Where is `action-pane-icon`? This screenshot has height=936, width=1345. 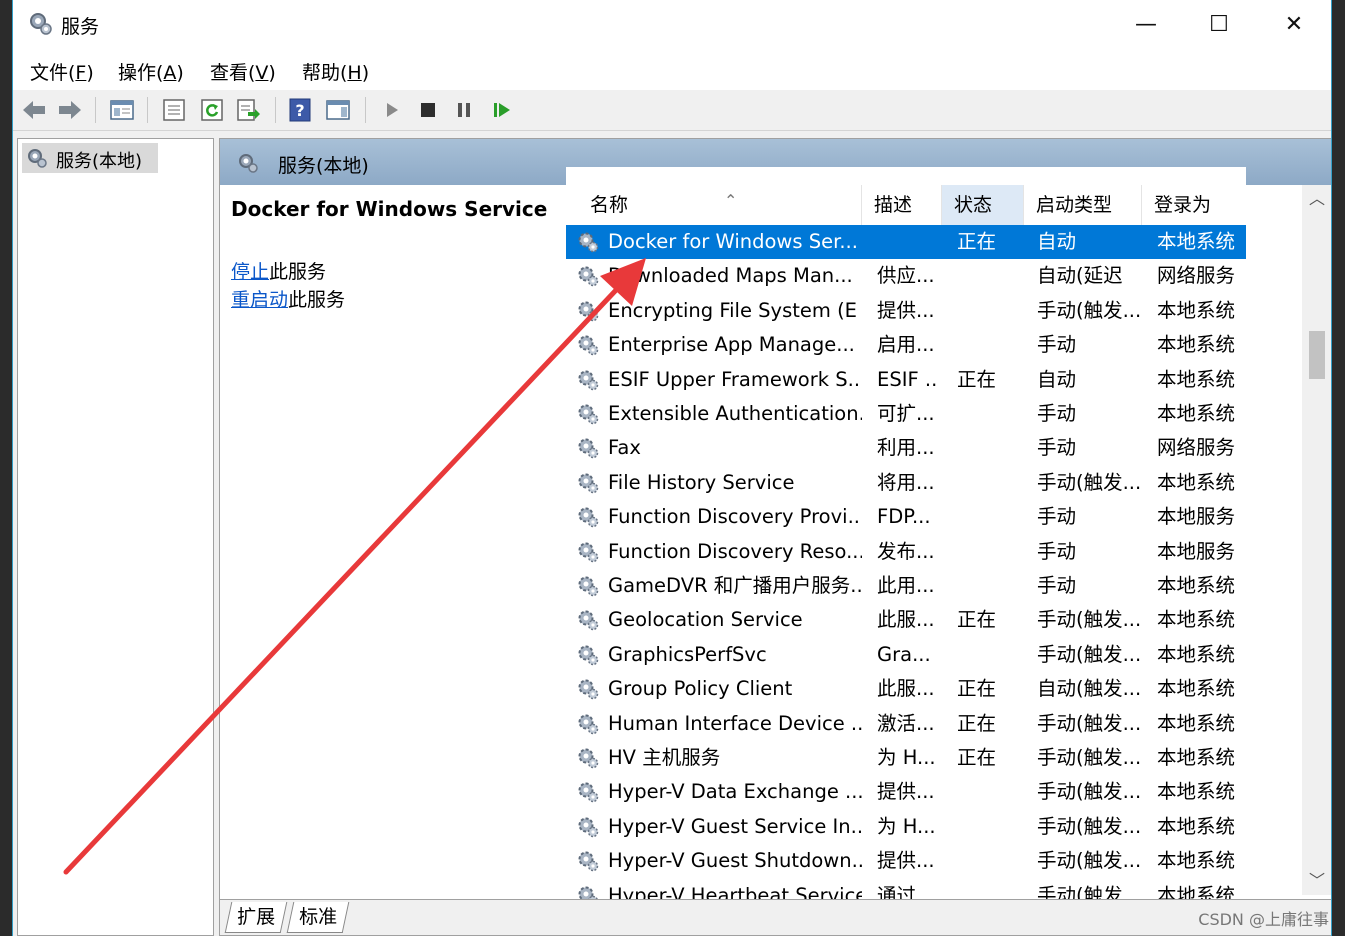
action-pane-icon is located at coordinates (338, 110).